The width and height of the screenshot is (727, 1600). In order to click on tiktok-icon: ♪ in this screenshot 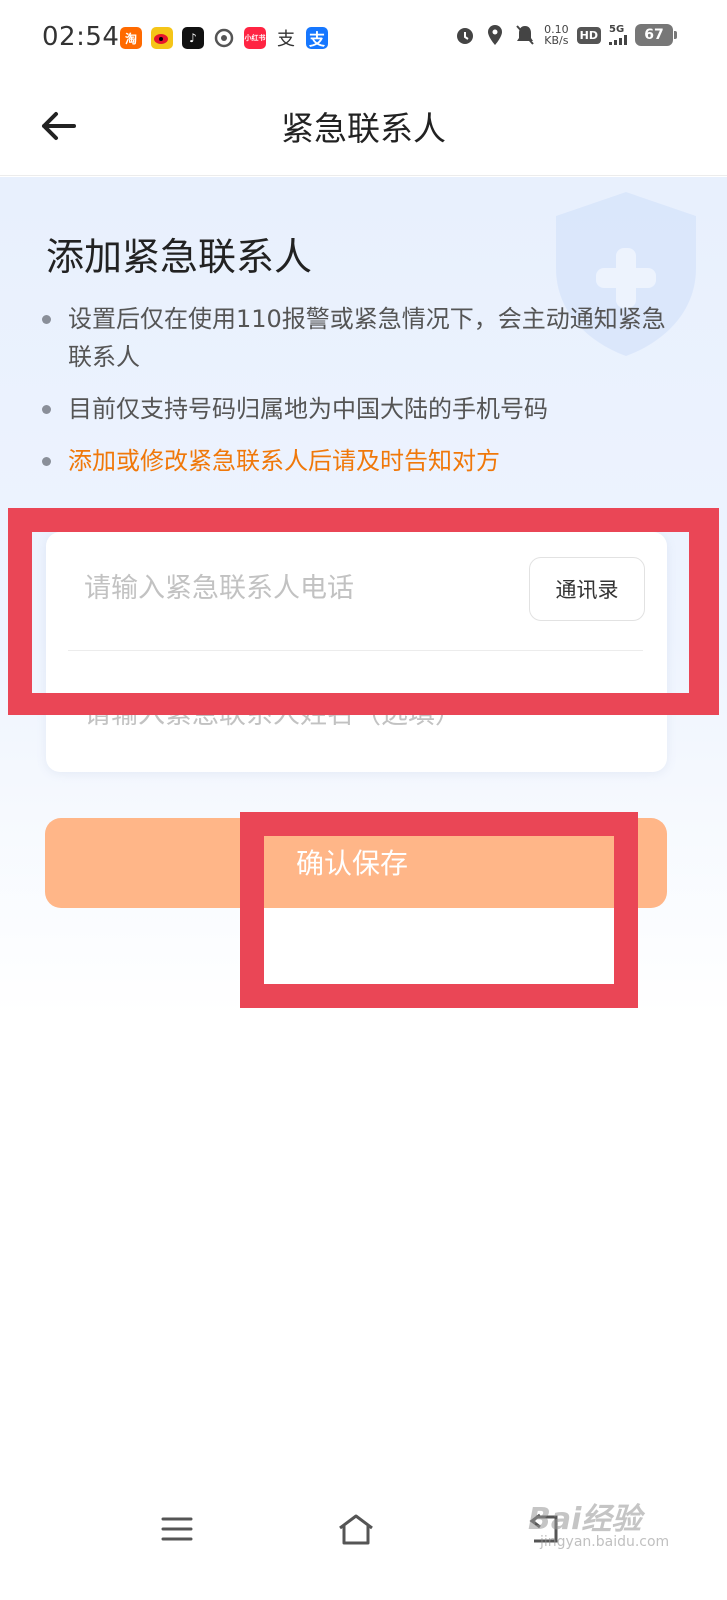, I will do `click(193, 38)`.